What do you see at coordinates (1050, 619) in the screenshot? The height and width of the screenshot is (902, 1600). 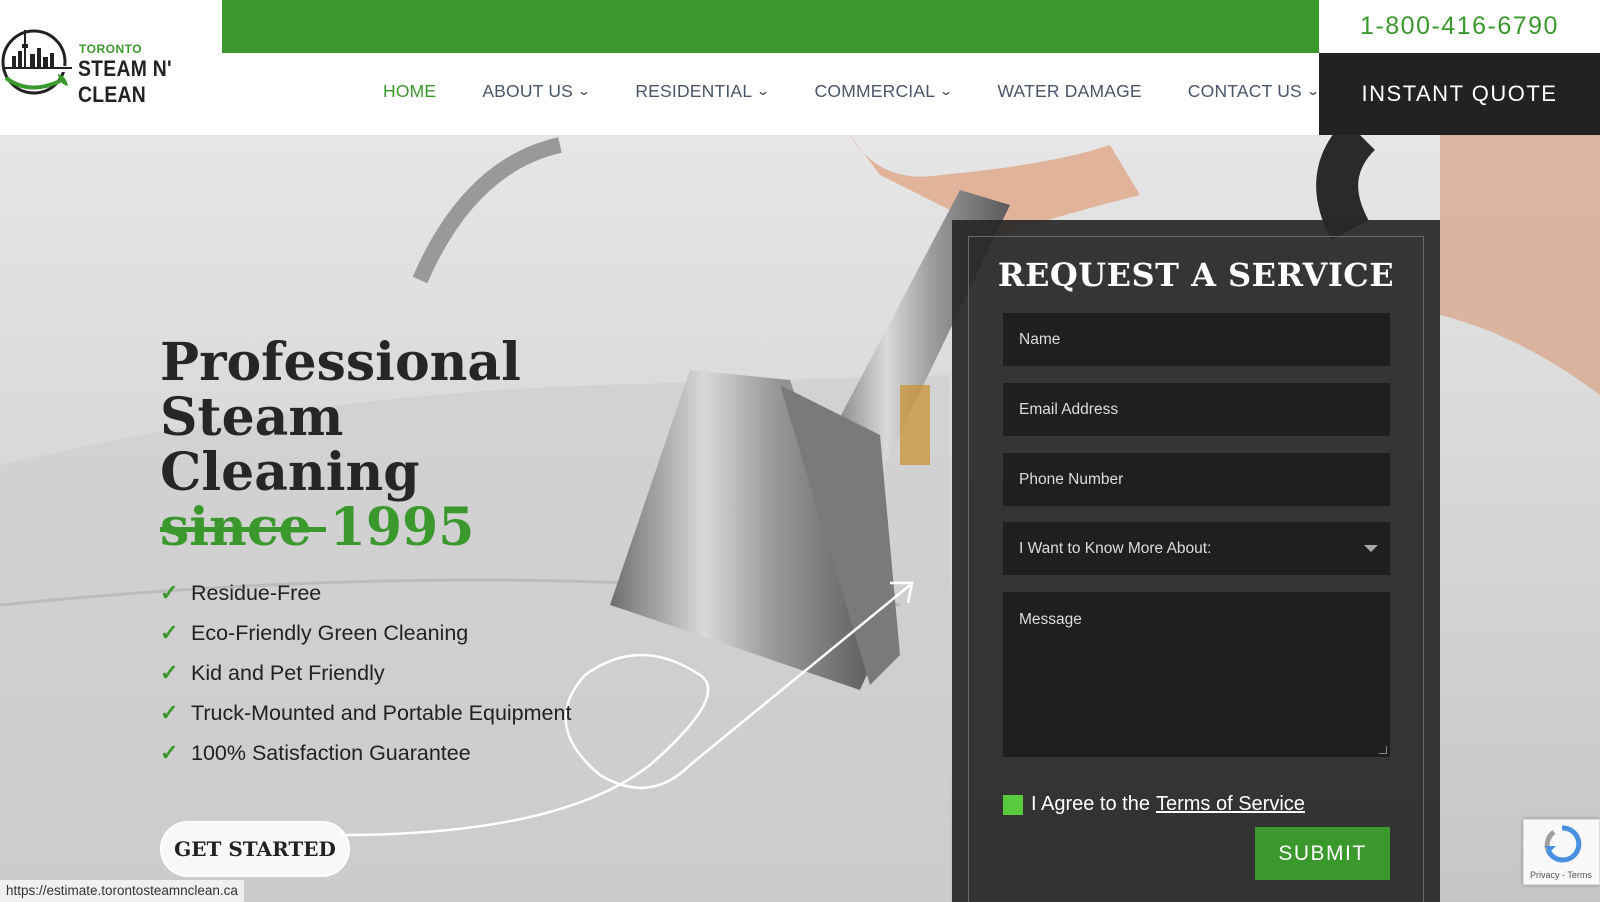 I see `message-placeholder: Message` at bounding box center [1050, 619].